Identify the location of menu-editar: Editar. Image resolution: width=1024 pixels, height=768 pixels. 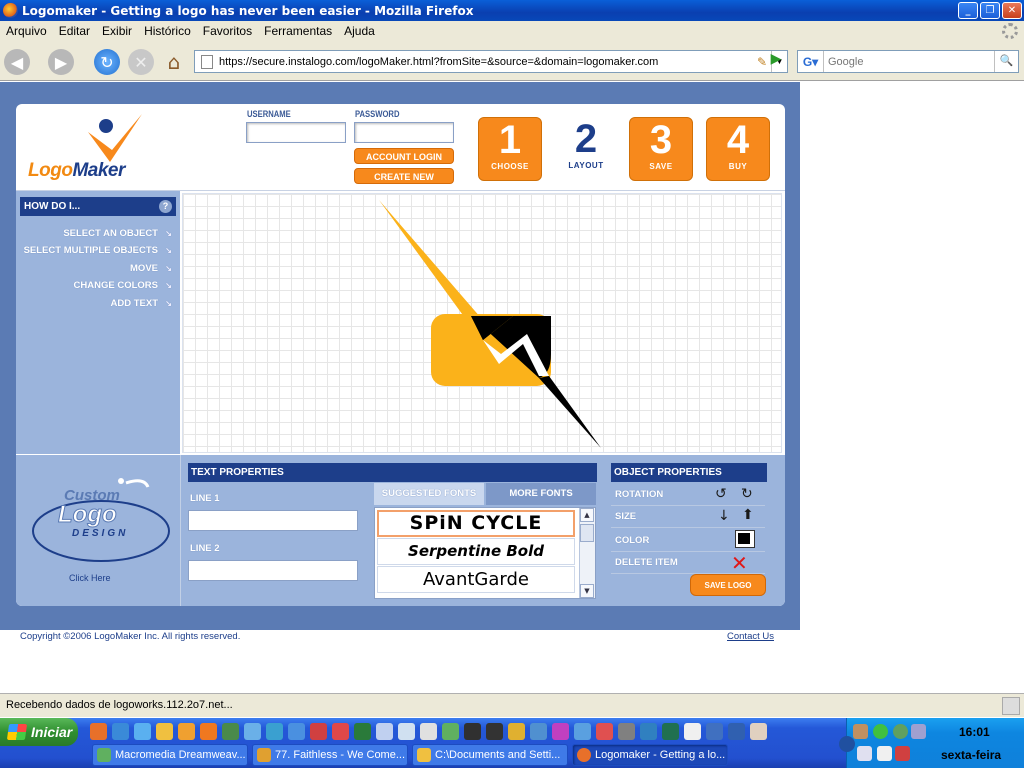
(74, 31).